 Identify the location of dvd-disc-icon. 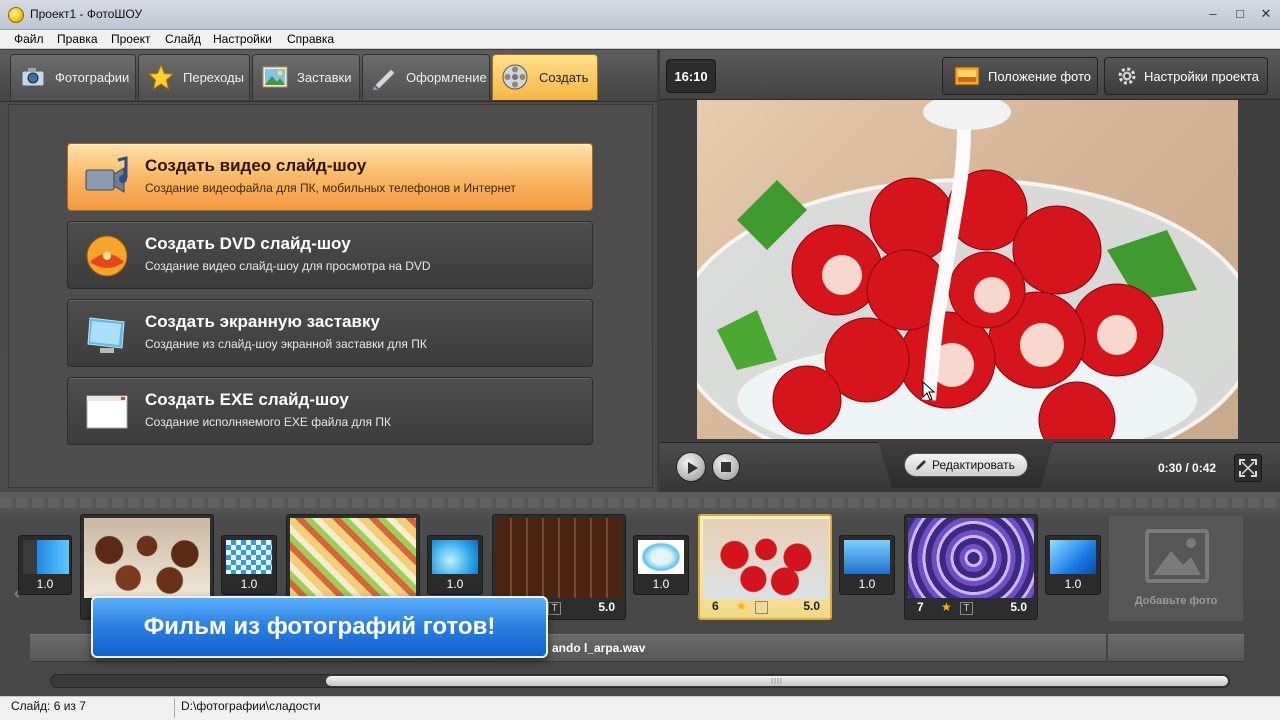
(107, 256).